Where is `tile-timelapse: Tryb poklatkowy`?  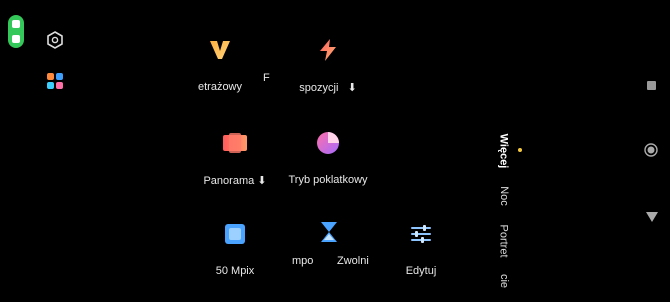
tile-timelapse: Tryb poklatkowy is located at coordinates (328, 157).